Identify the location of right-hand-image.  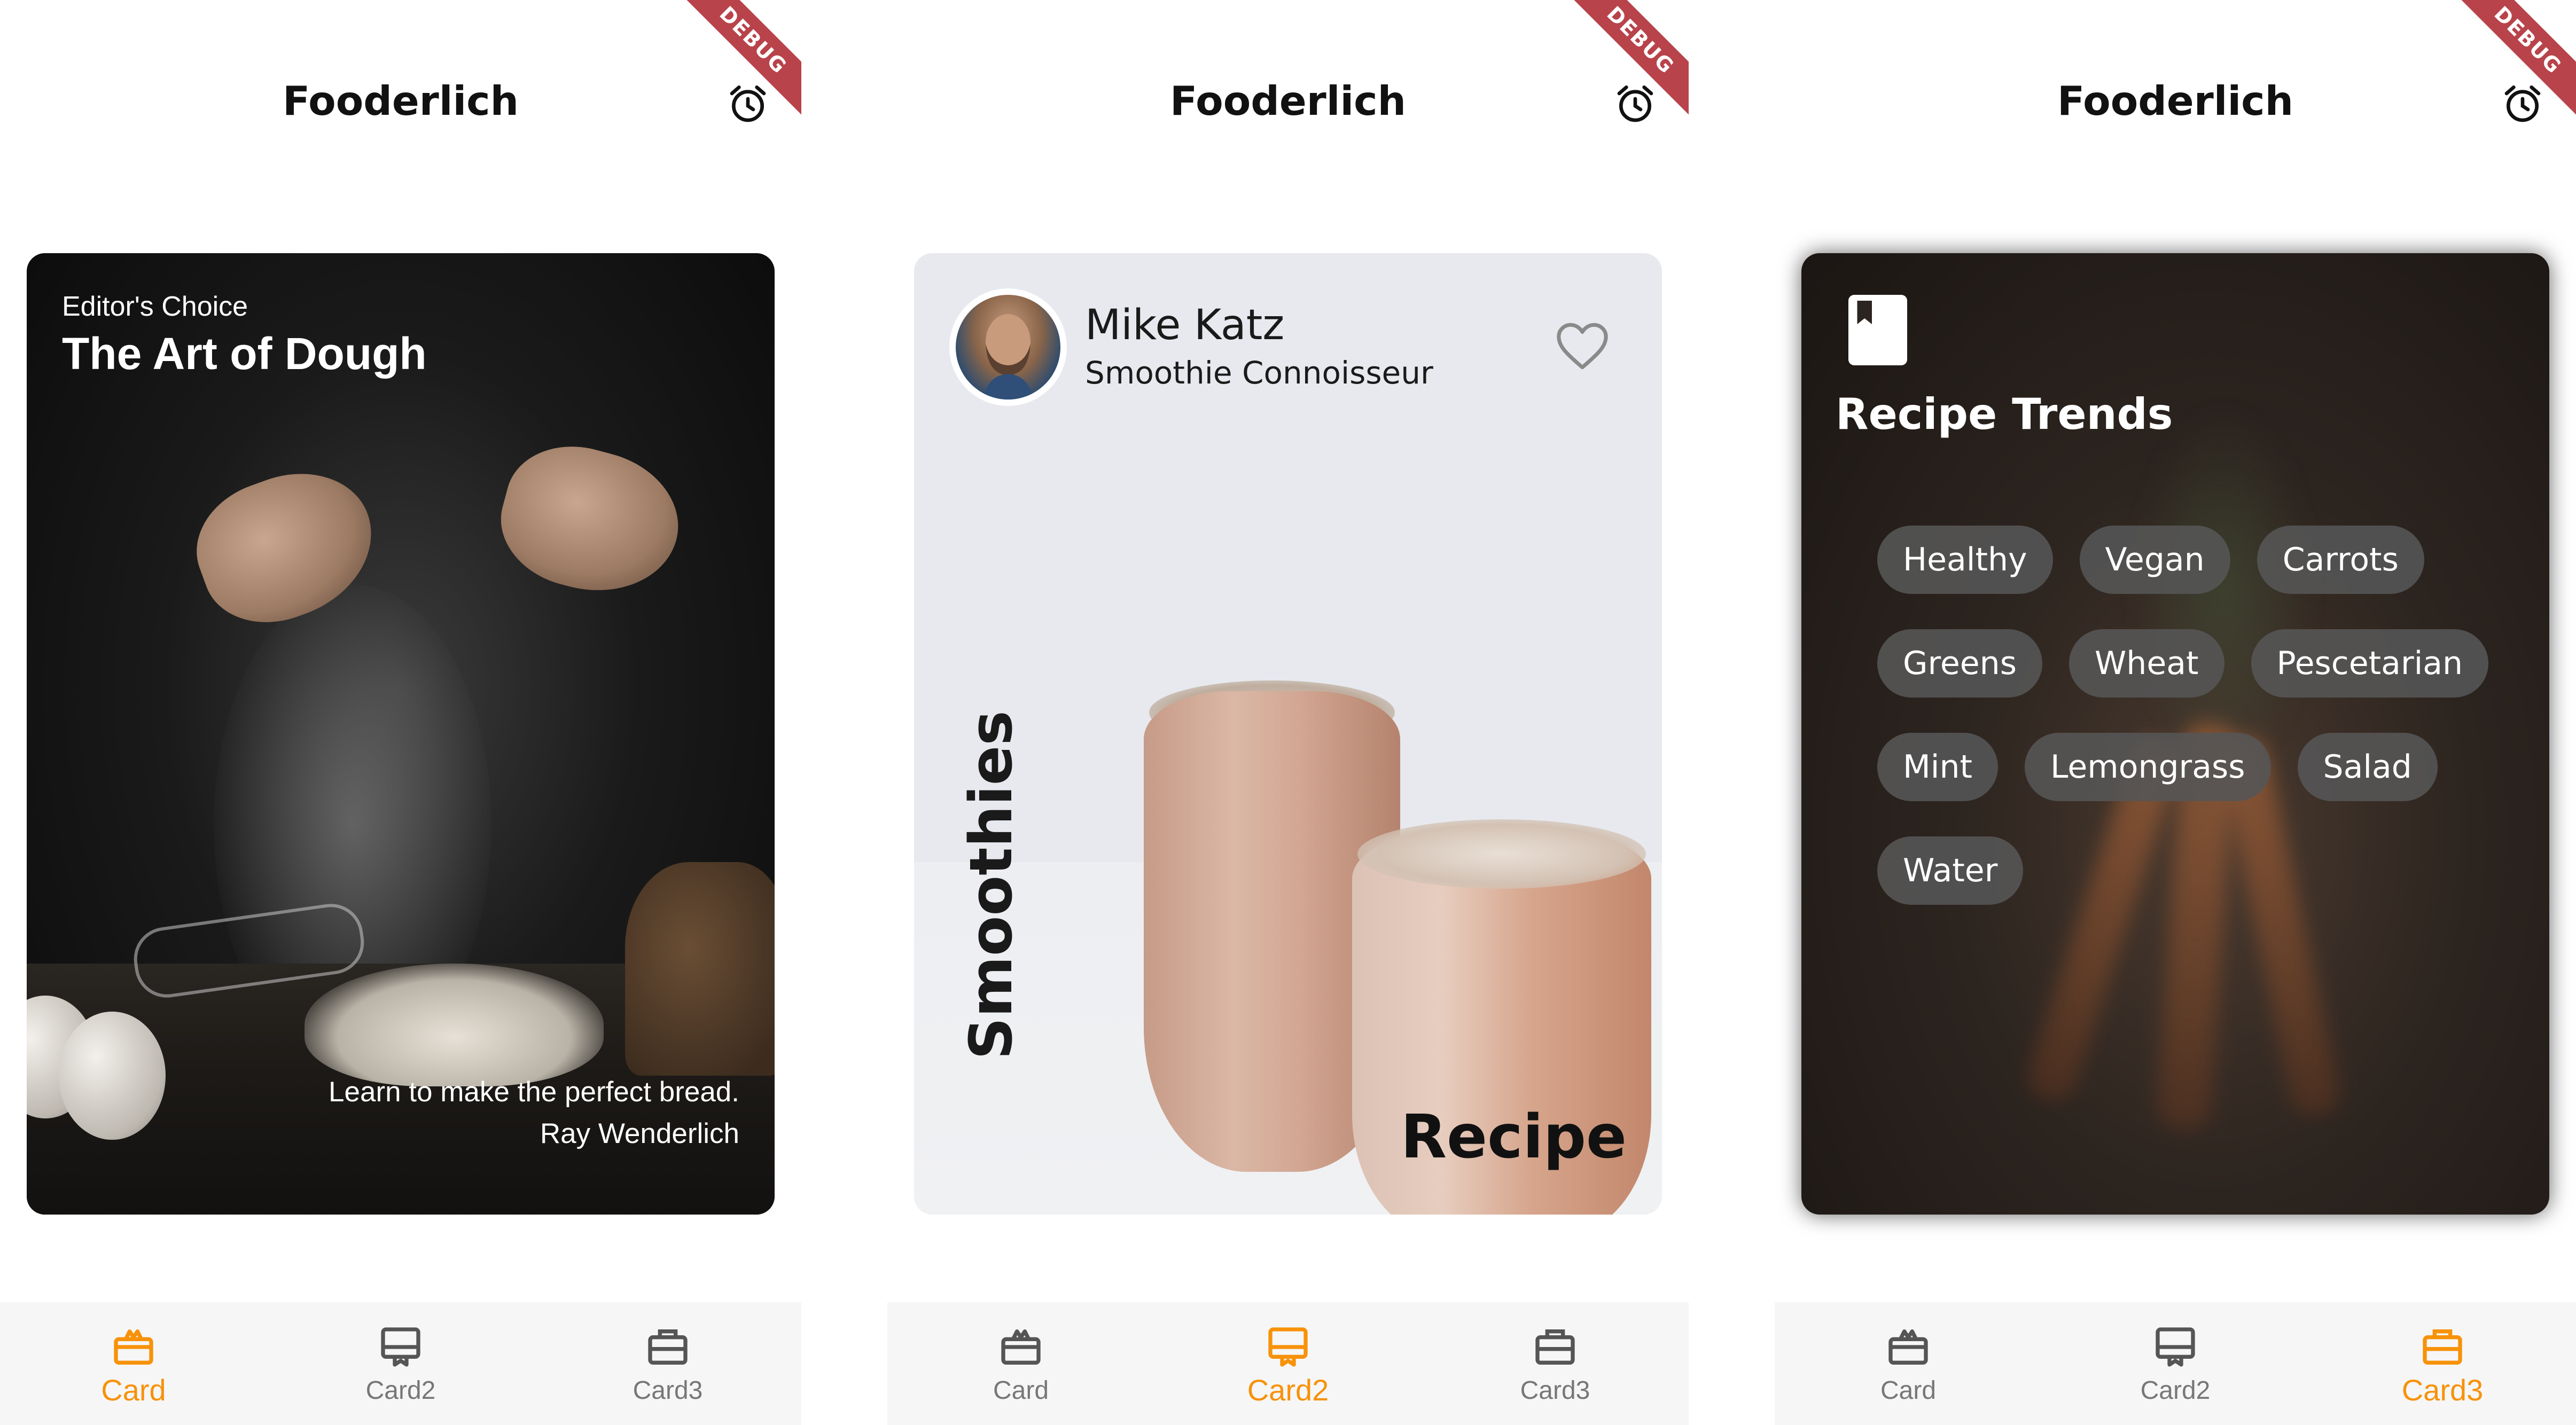
(590, 520).